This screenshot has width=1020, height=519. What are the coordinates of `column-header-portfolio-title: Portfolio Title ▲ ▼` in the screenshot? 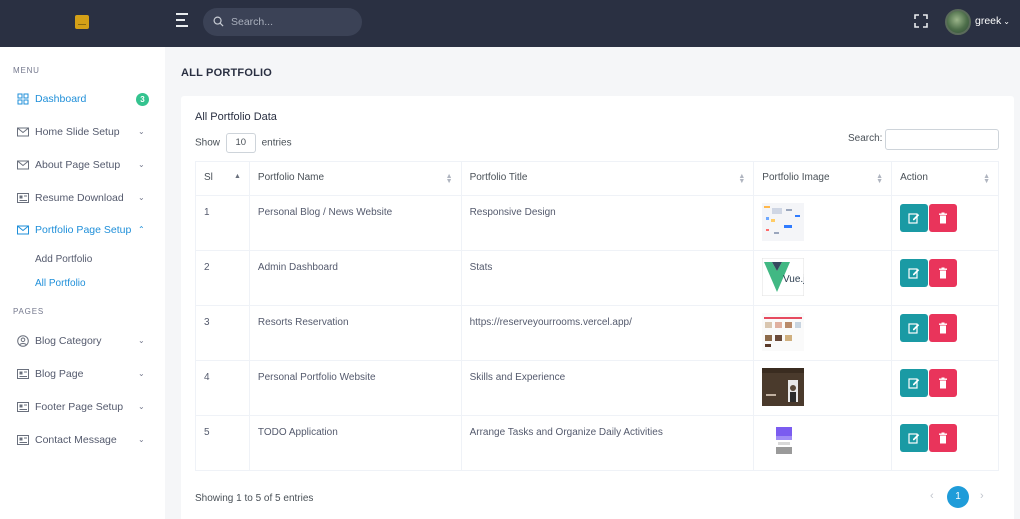 It's located at (607, 178).